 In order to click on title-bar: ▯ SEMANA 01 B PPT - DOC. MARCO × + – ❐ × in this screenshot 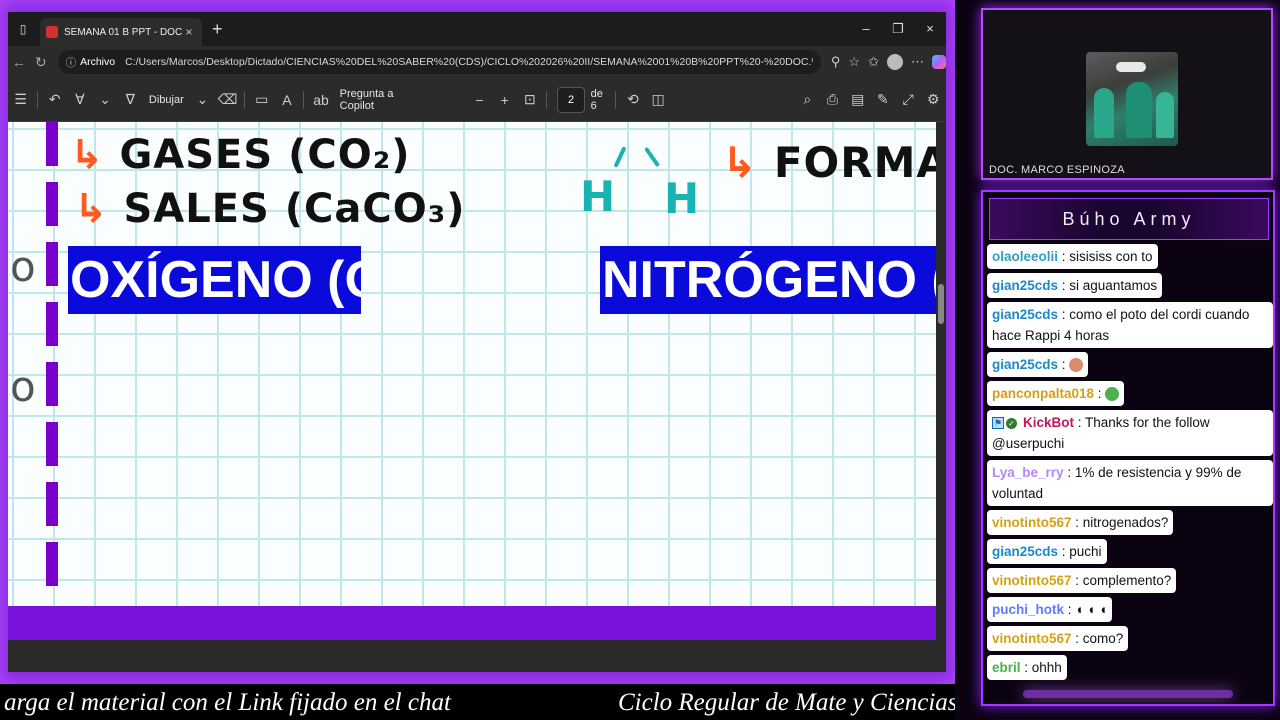, I will do `click(477, 29)`.